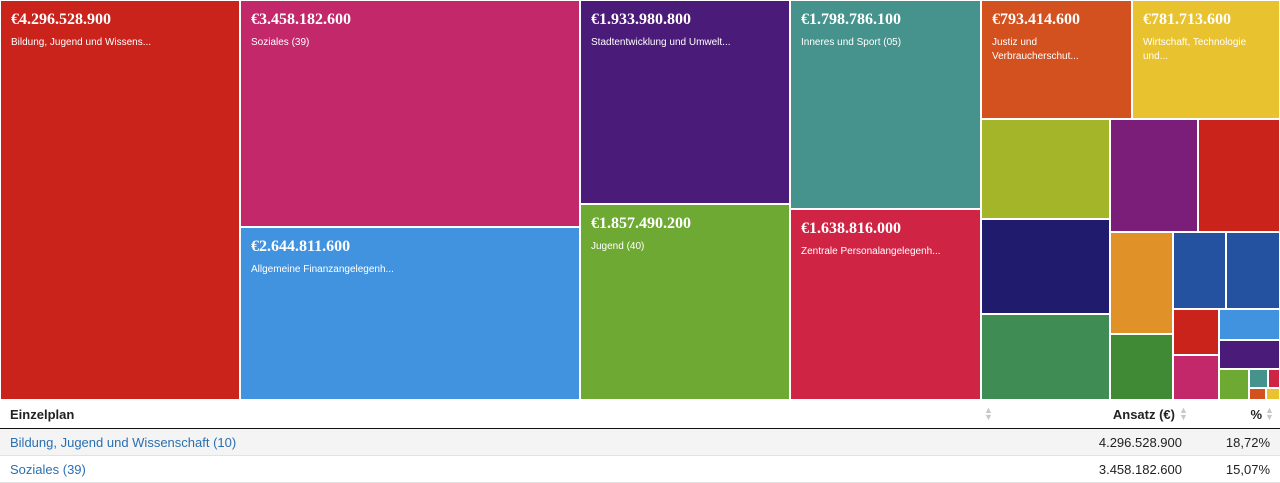 This screenshot has height=483, width=1280. Describe the element at coordinates (851, 42) in the screenshot. I see `tile-label: Inneres und Sport (05)` at that location.